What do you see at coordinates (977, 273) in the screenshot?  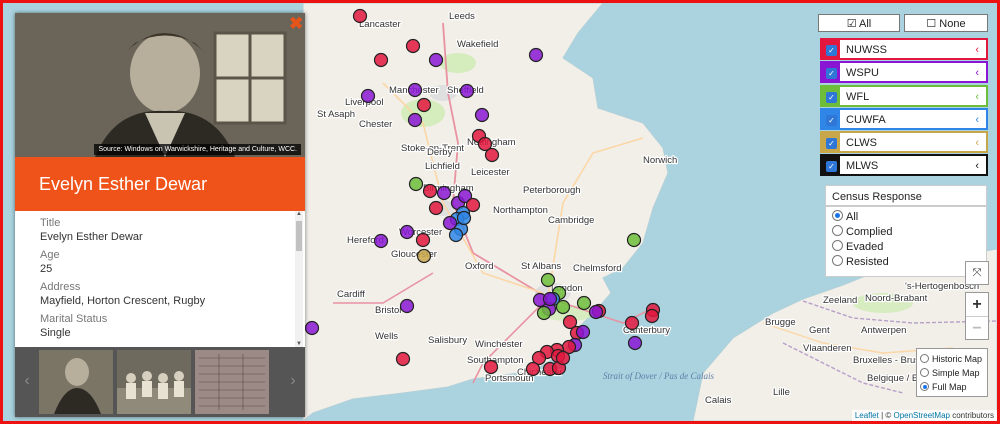 I see `fullscreen-icon: ⤧` at bounding box center [977, 273].